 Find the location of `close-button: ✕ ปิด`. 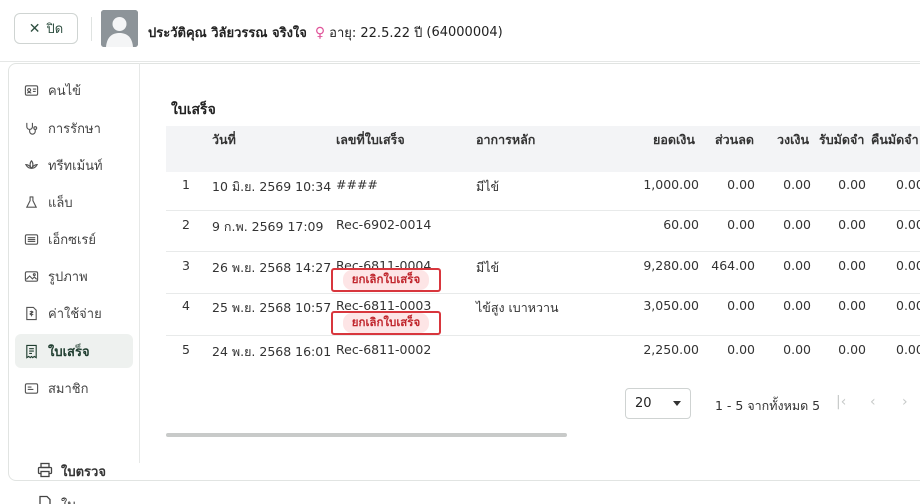

close-button: ✕ ปิด is located at coordinates (46, 28).